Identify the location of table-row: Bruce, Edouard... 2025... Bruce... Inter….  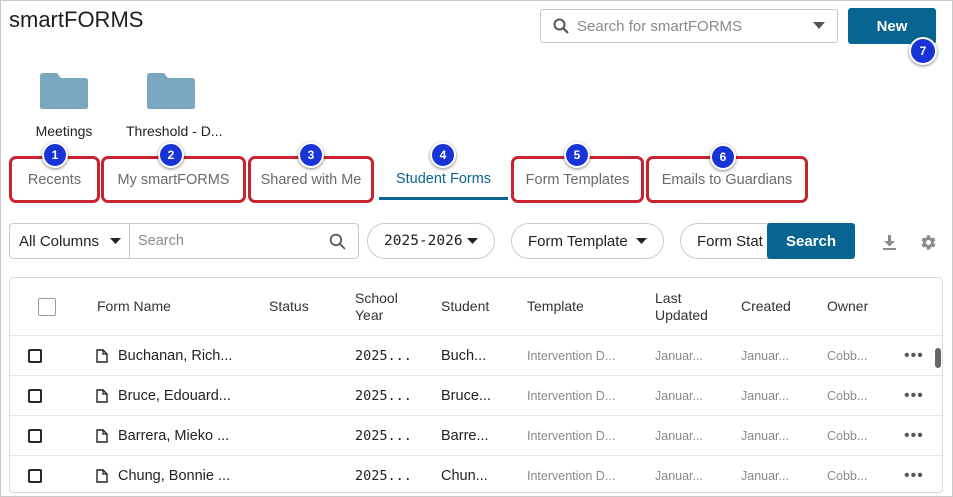
(476, 395).